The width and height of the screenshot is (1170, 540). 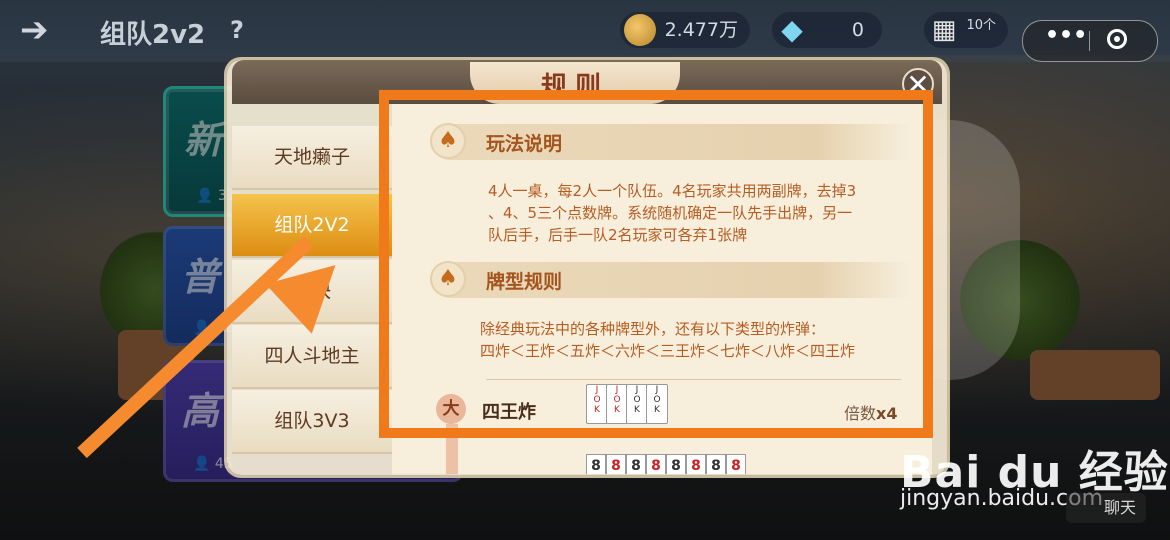 What do you see at coordinates (585, 31) in the screenshot?
I see `top-bar: ➔ 组队2v2 ? 2.477万 ◆ 0 ▦ 10个 •••` at bounding box center [585, 31].